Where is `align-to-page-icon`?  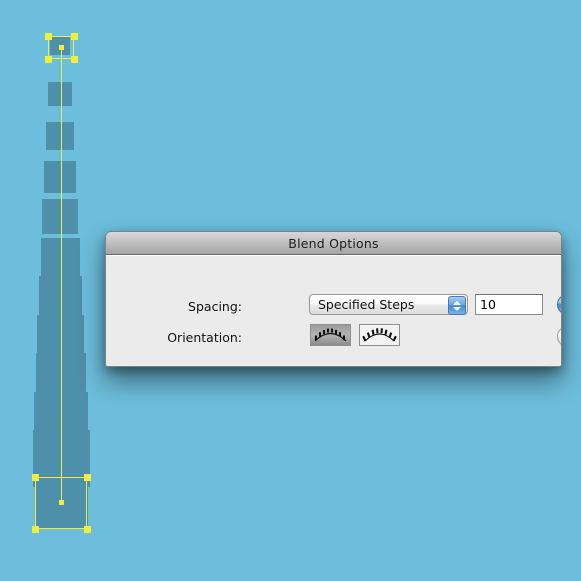
align-to-page-icon is located at coordinates (330, 335).